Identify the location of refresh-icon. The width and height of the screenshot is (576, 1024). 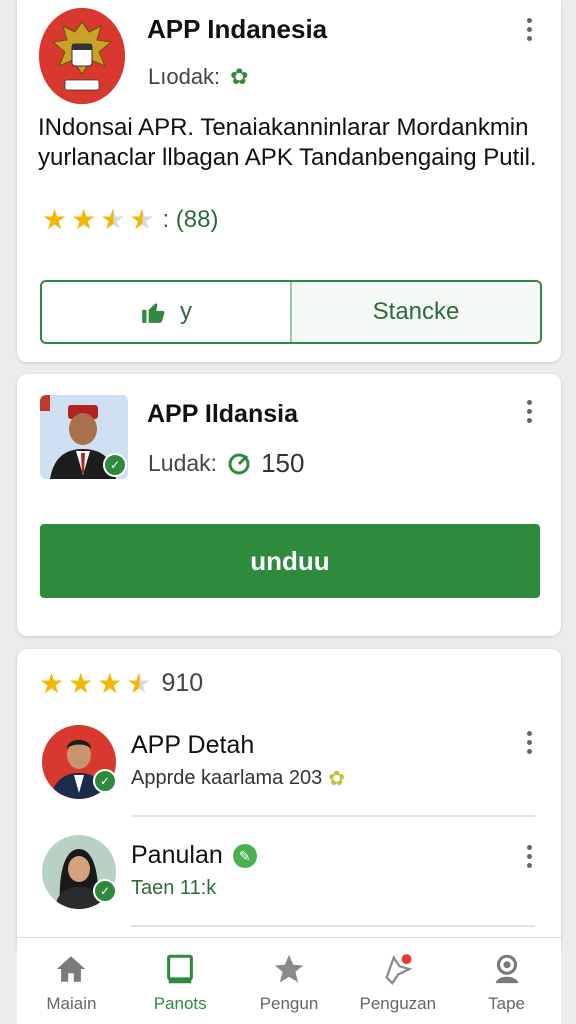
(239, 463).